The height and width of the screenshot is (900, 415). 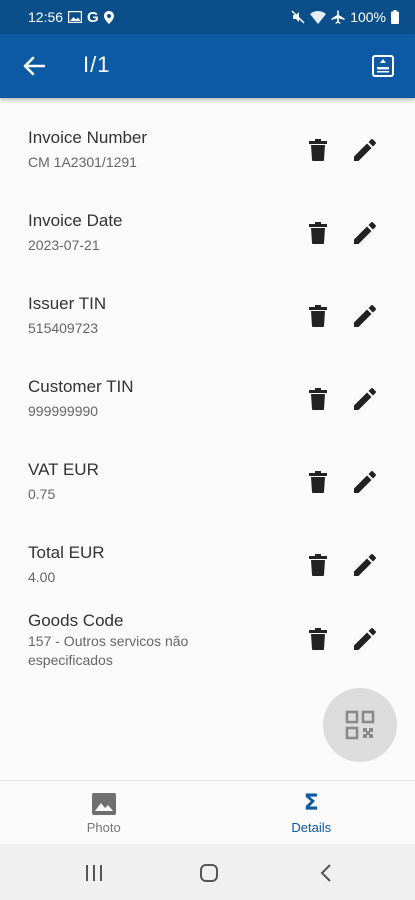 I want to click on field-label: Issuer TIN, so click(x=67, y=303).